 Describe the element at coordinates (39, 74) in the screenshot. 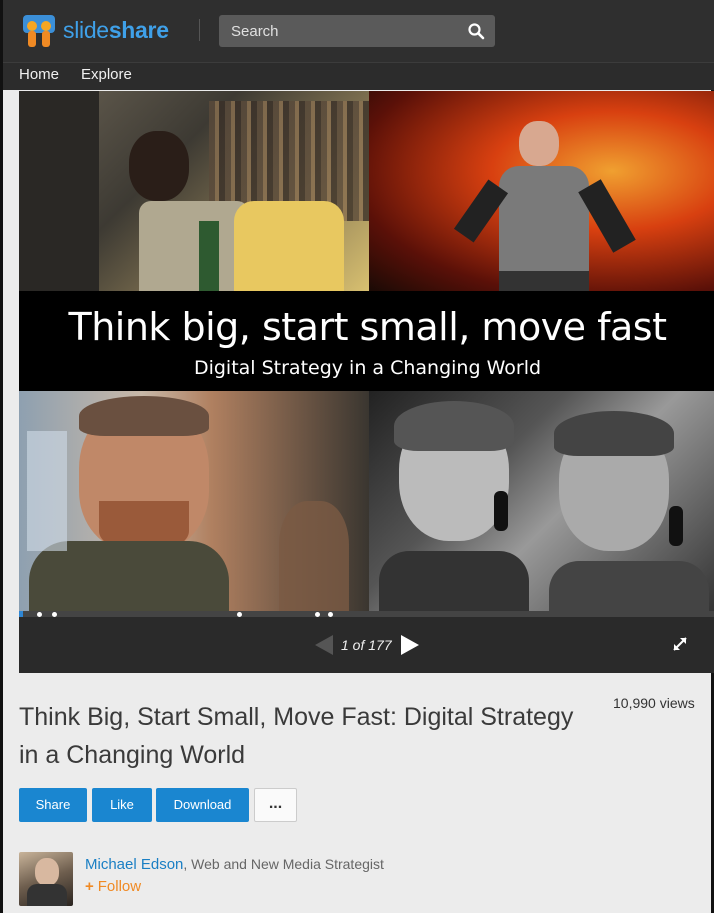

I see `nav-item-home: Home` at that location.